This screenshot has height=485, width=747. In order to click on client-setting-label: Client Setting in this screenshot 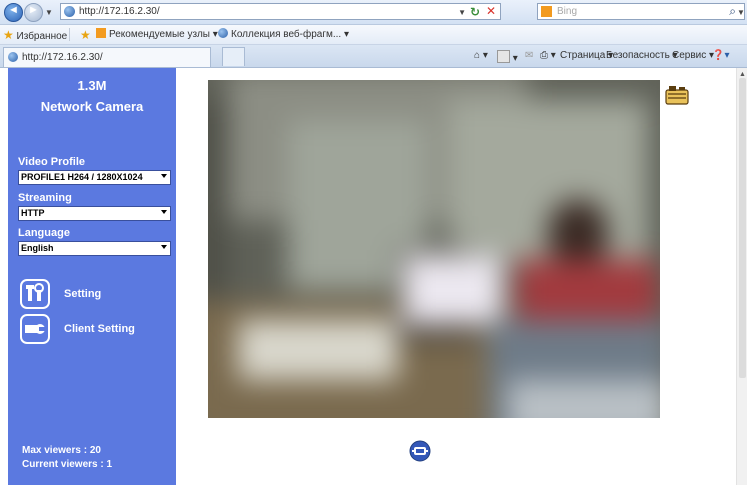, I will do `click(99, 329)`.